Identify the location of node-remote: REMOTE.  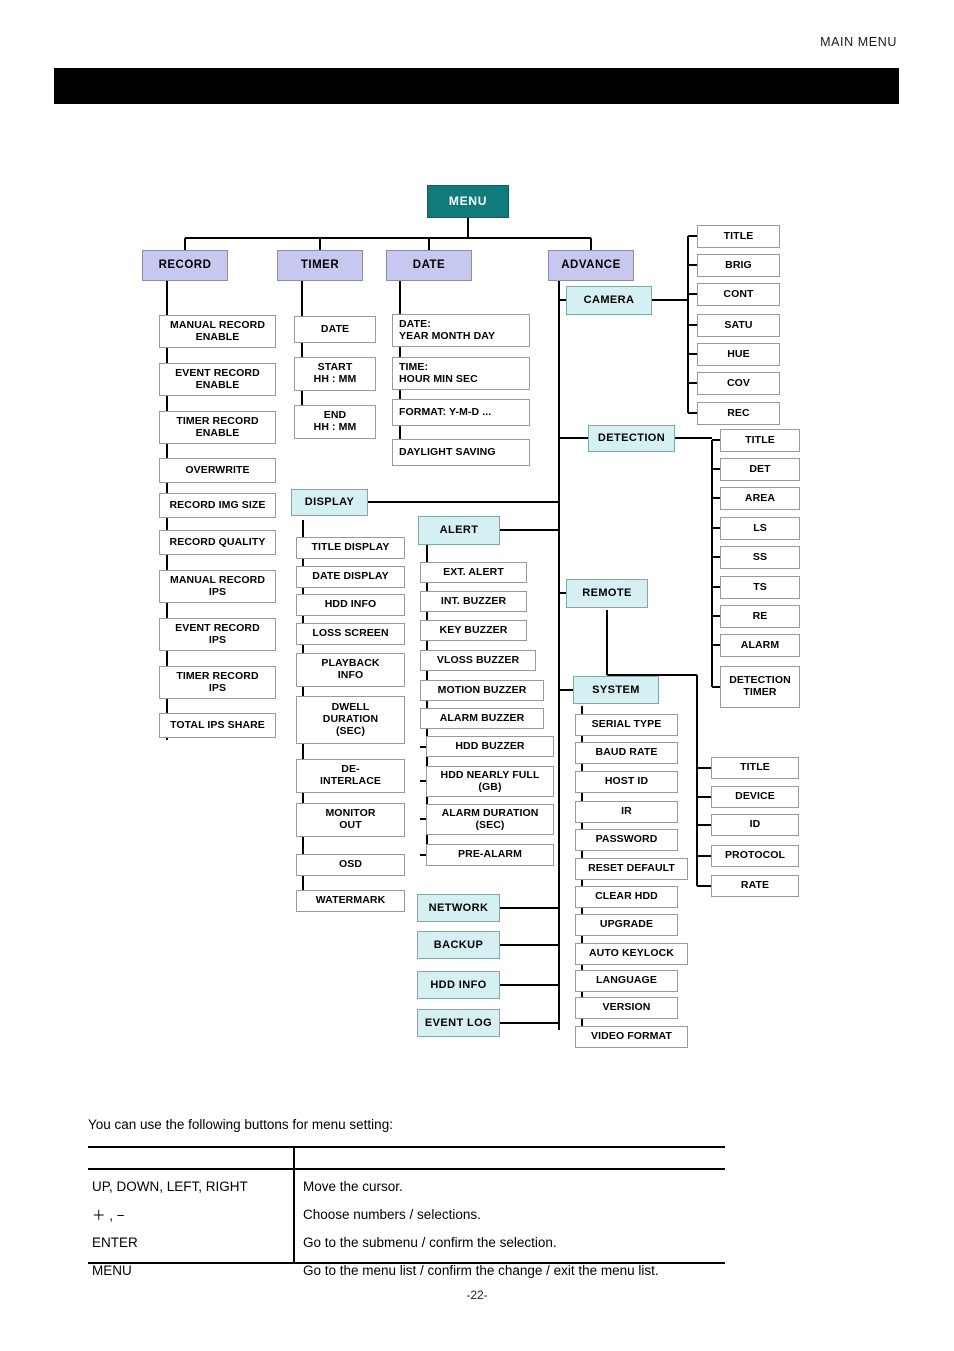
(607, 593).